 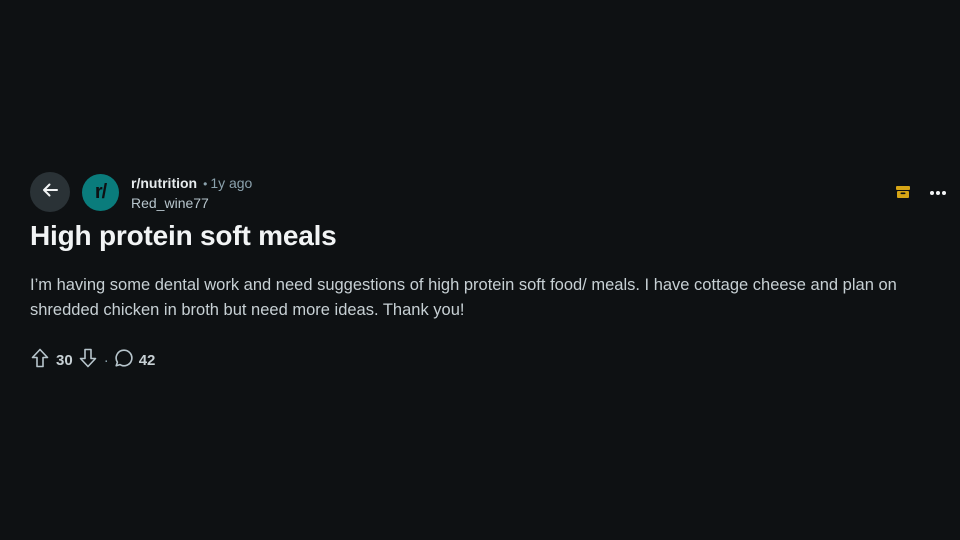 I want to click on subreddit-avatar-text: r/, so click(x=100, y=192).